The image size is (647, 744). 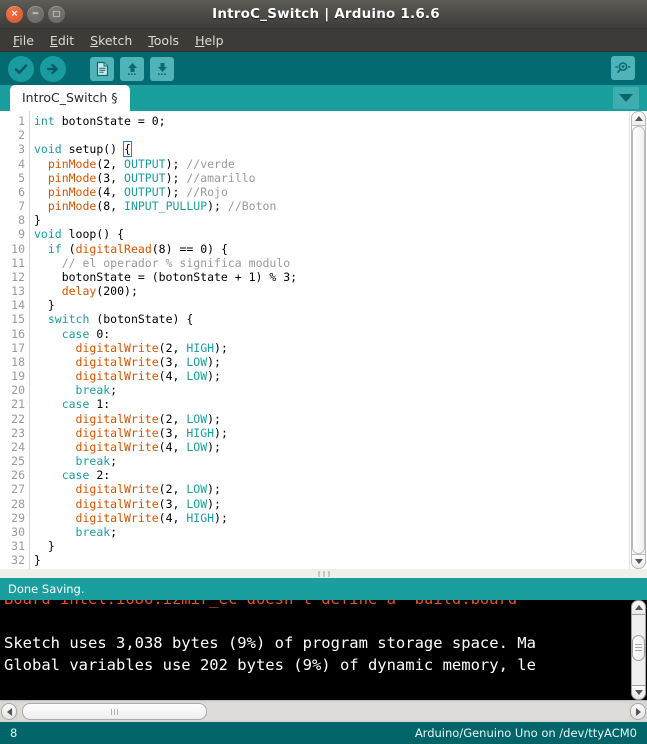 I want to click on scrollbar-track, so click(x=638, y=340).